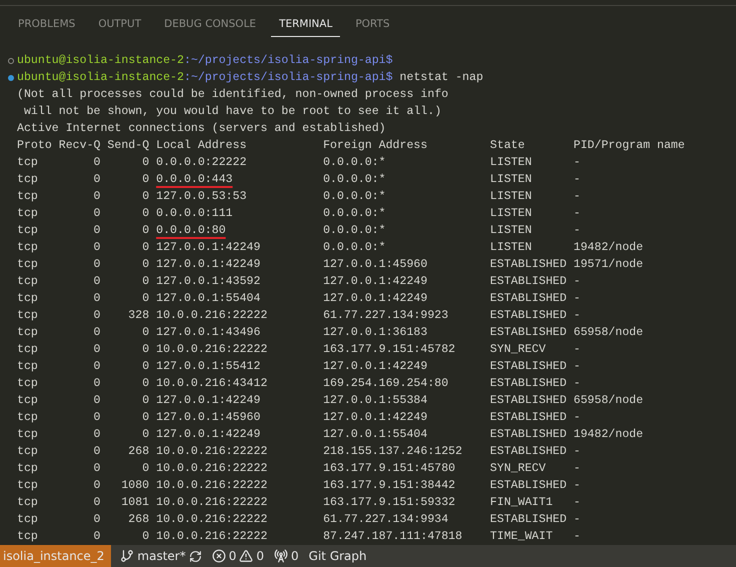 The image size is (736, 567). Describe the element at coordinates (609, 248) in the screenshot. I see `table-cell-text: 19482/node` at that location.